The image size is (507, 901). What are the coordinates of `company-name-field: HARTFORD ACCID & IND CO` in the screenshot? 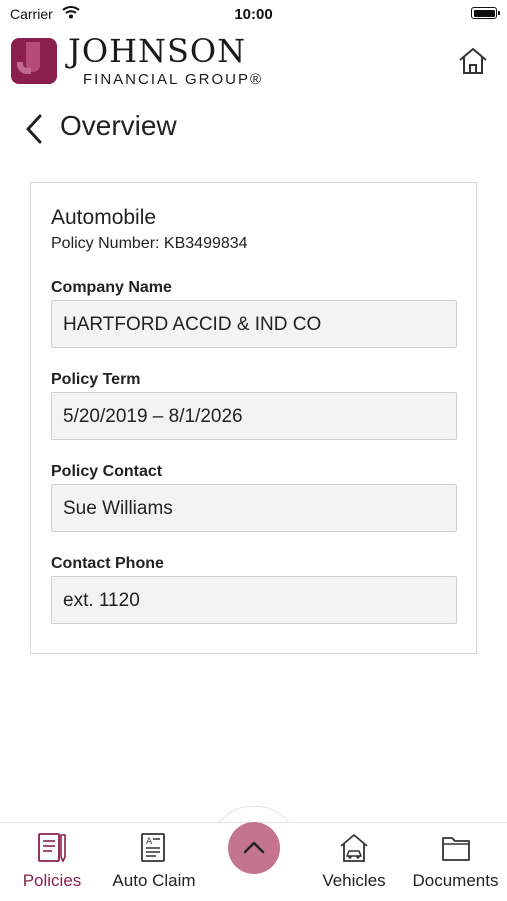 It's located at (254, 324).